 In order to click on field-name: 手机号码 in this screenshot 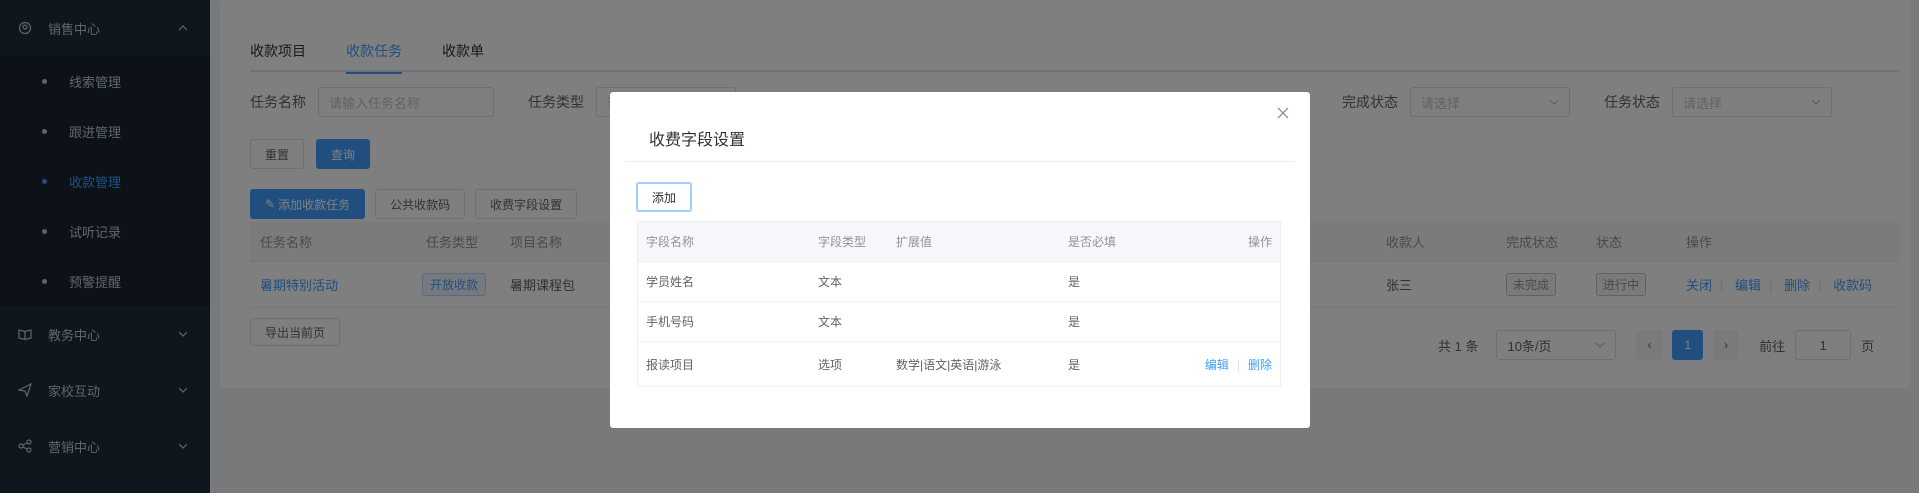, I will do `click(670, 322)`.